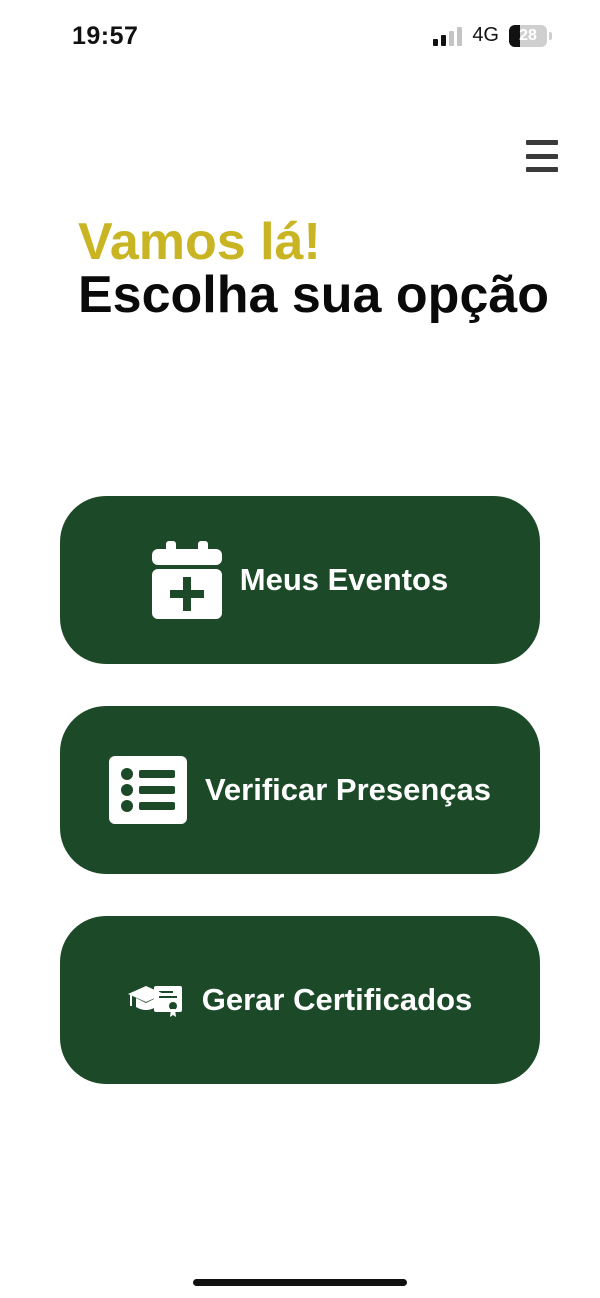 This screenshot has height=1298, width=600. Describe the element at coordinates (199, 242) in the screenshot. I see `greeting-title: Vamos lá!` at that location.